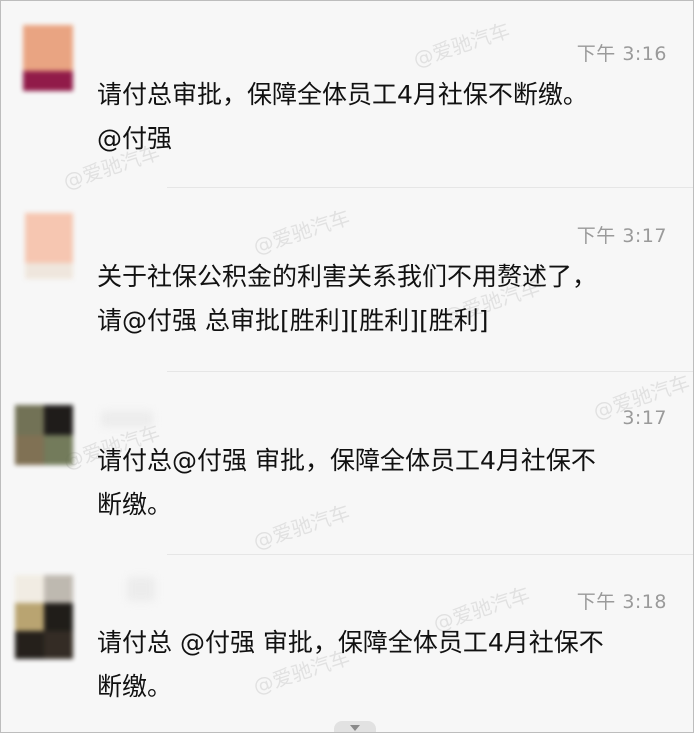 Image resolution: width=694 pixels, height=733 pixels. I want to click on message-timestamp: 下午 3:18, so click(621, 602).